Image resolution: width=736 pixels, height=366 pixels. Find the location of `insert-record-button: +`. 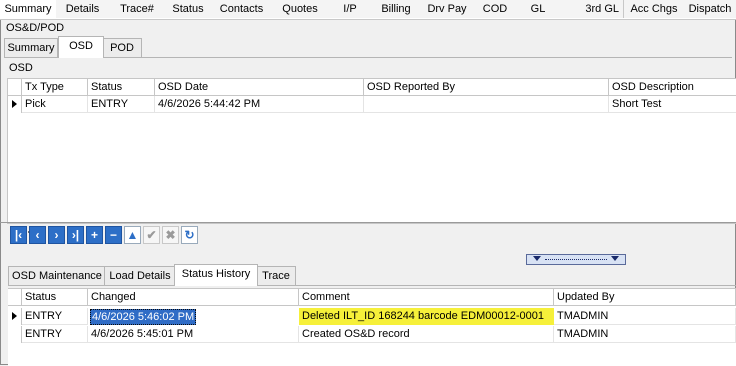

insert-record-button: + is located at coordinates (94, 235).